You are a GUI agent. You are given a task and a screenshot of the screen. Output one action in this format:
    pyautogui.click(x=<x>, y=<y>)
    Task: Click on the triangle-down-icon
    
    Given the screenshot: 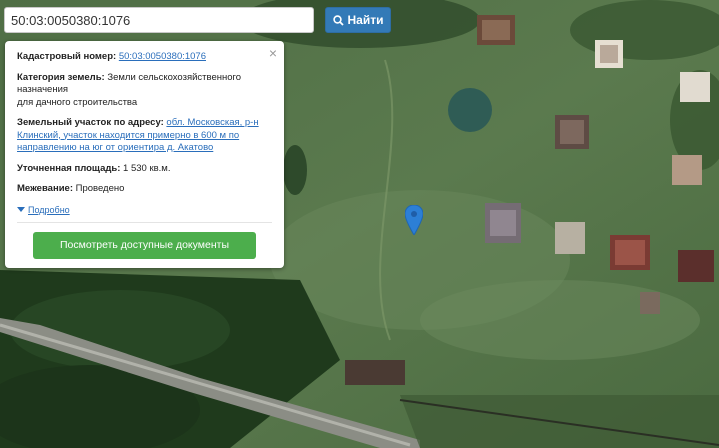 What is the action you would take?
    pyautogui.click(x=21, y=210)
    